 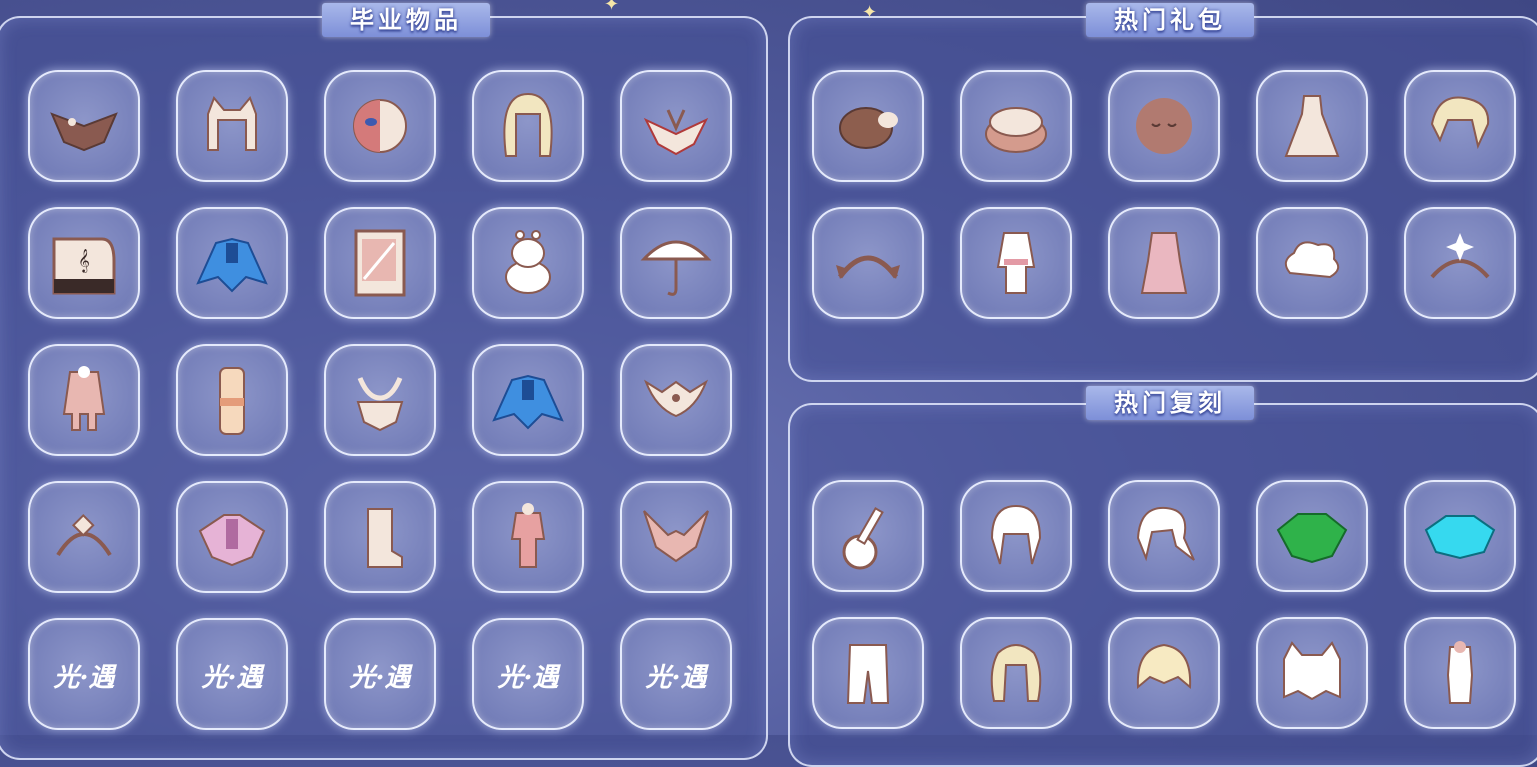 I want to click on ear-headband-icon, so click(x=868, y=267).